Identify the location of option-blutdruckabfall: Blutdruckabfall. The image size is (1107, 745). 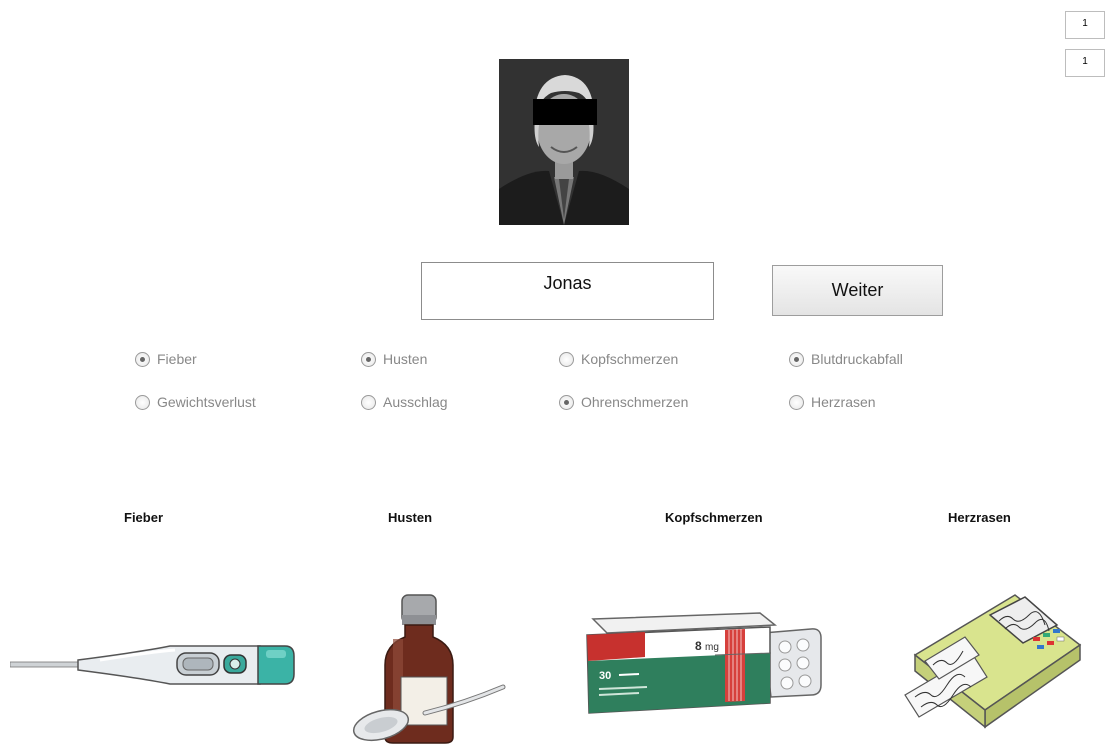
(846, 359).